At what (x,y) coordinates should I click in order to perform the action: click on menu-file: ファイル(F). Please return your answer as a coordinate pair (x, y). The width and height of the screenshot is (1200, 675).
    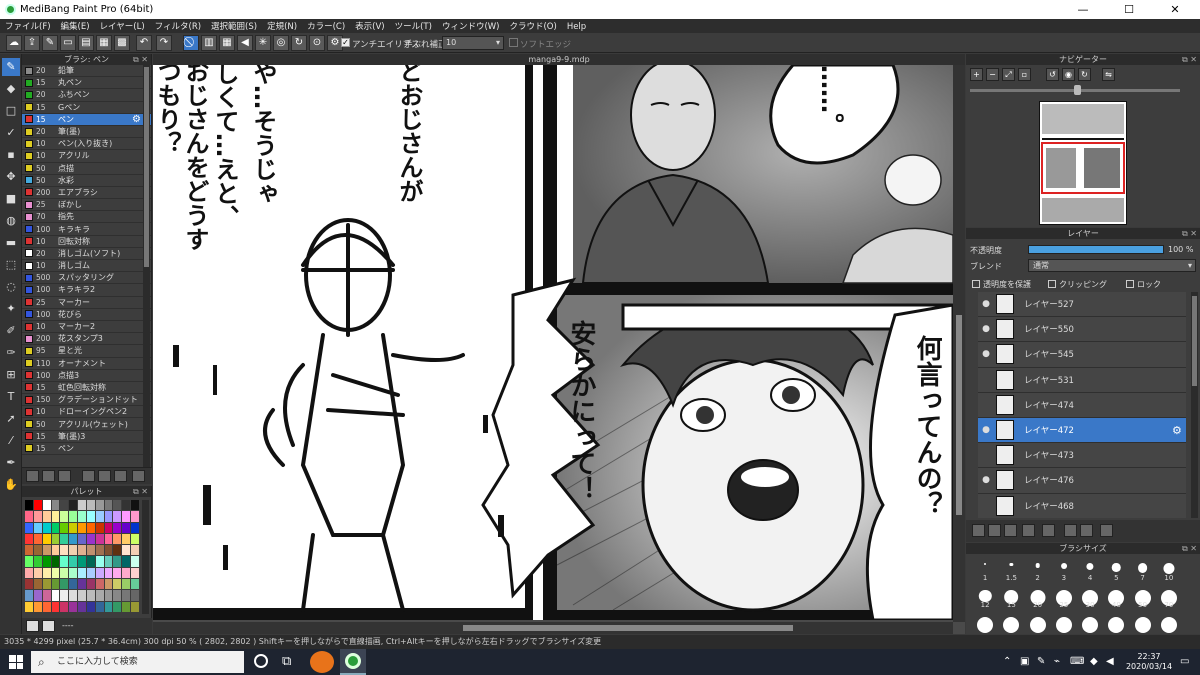
    Looking at the image, I should click on (28, 25).